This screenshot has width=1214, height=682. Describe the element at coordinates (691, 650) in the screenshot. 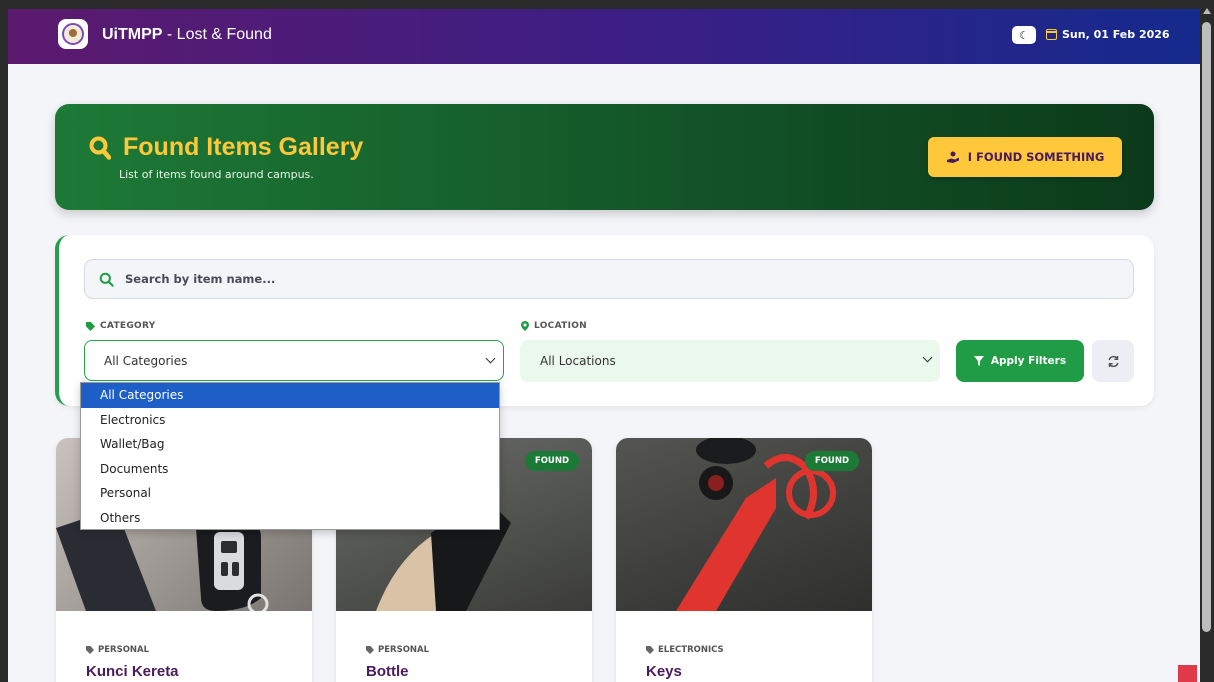

I see `item-category-text: ELECTRONICS` at that location.